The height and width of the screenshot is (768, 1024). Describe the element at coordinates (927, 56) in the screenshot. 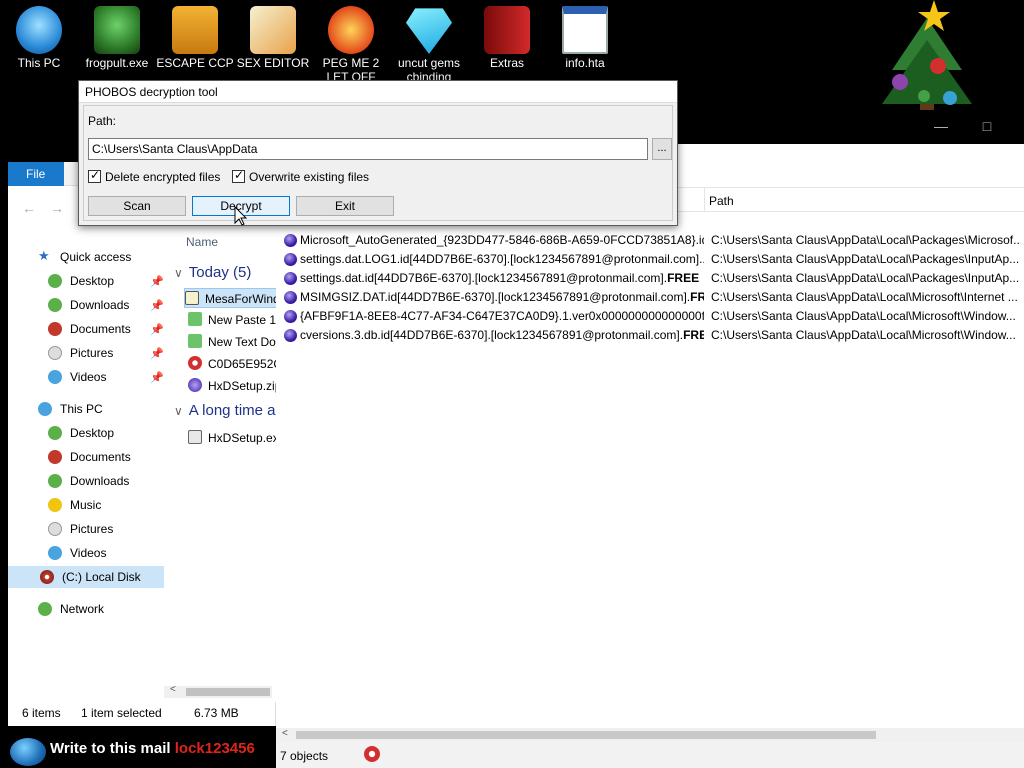

I see `christmas-tree-icon` at that location.